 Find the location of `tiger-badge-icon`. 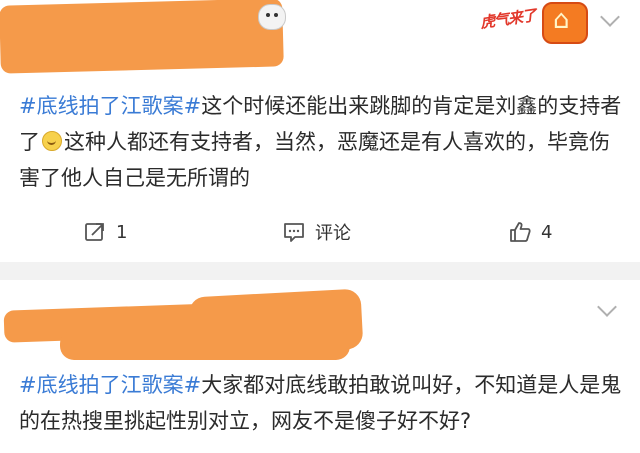

tiger-badge-icon is located at coordinates (565, 23).